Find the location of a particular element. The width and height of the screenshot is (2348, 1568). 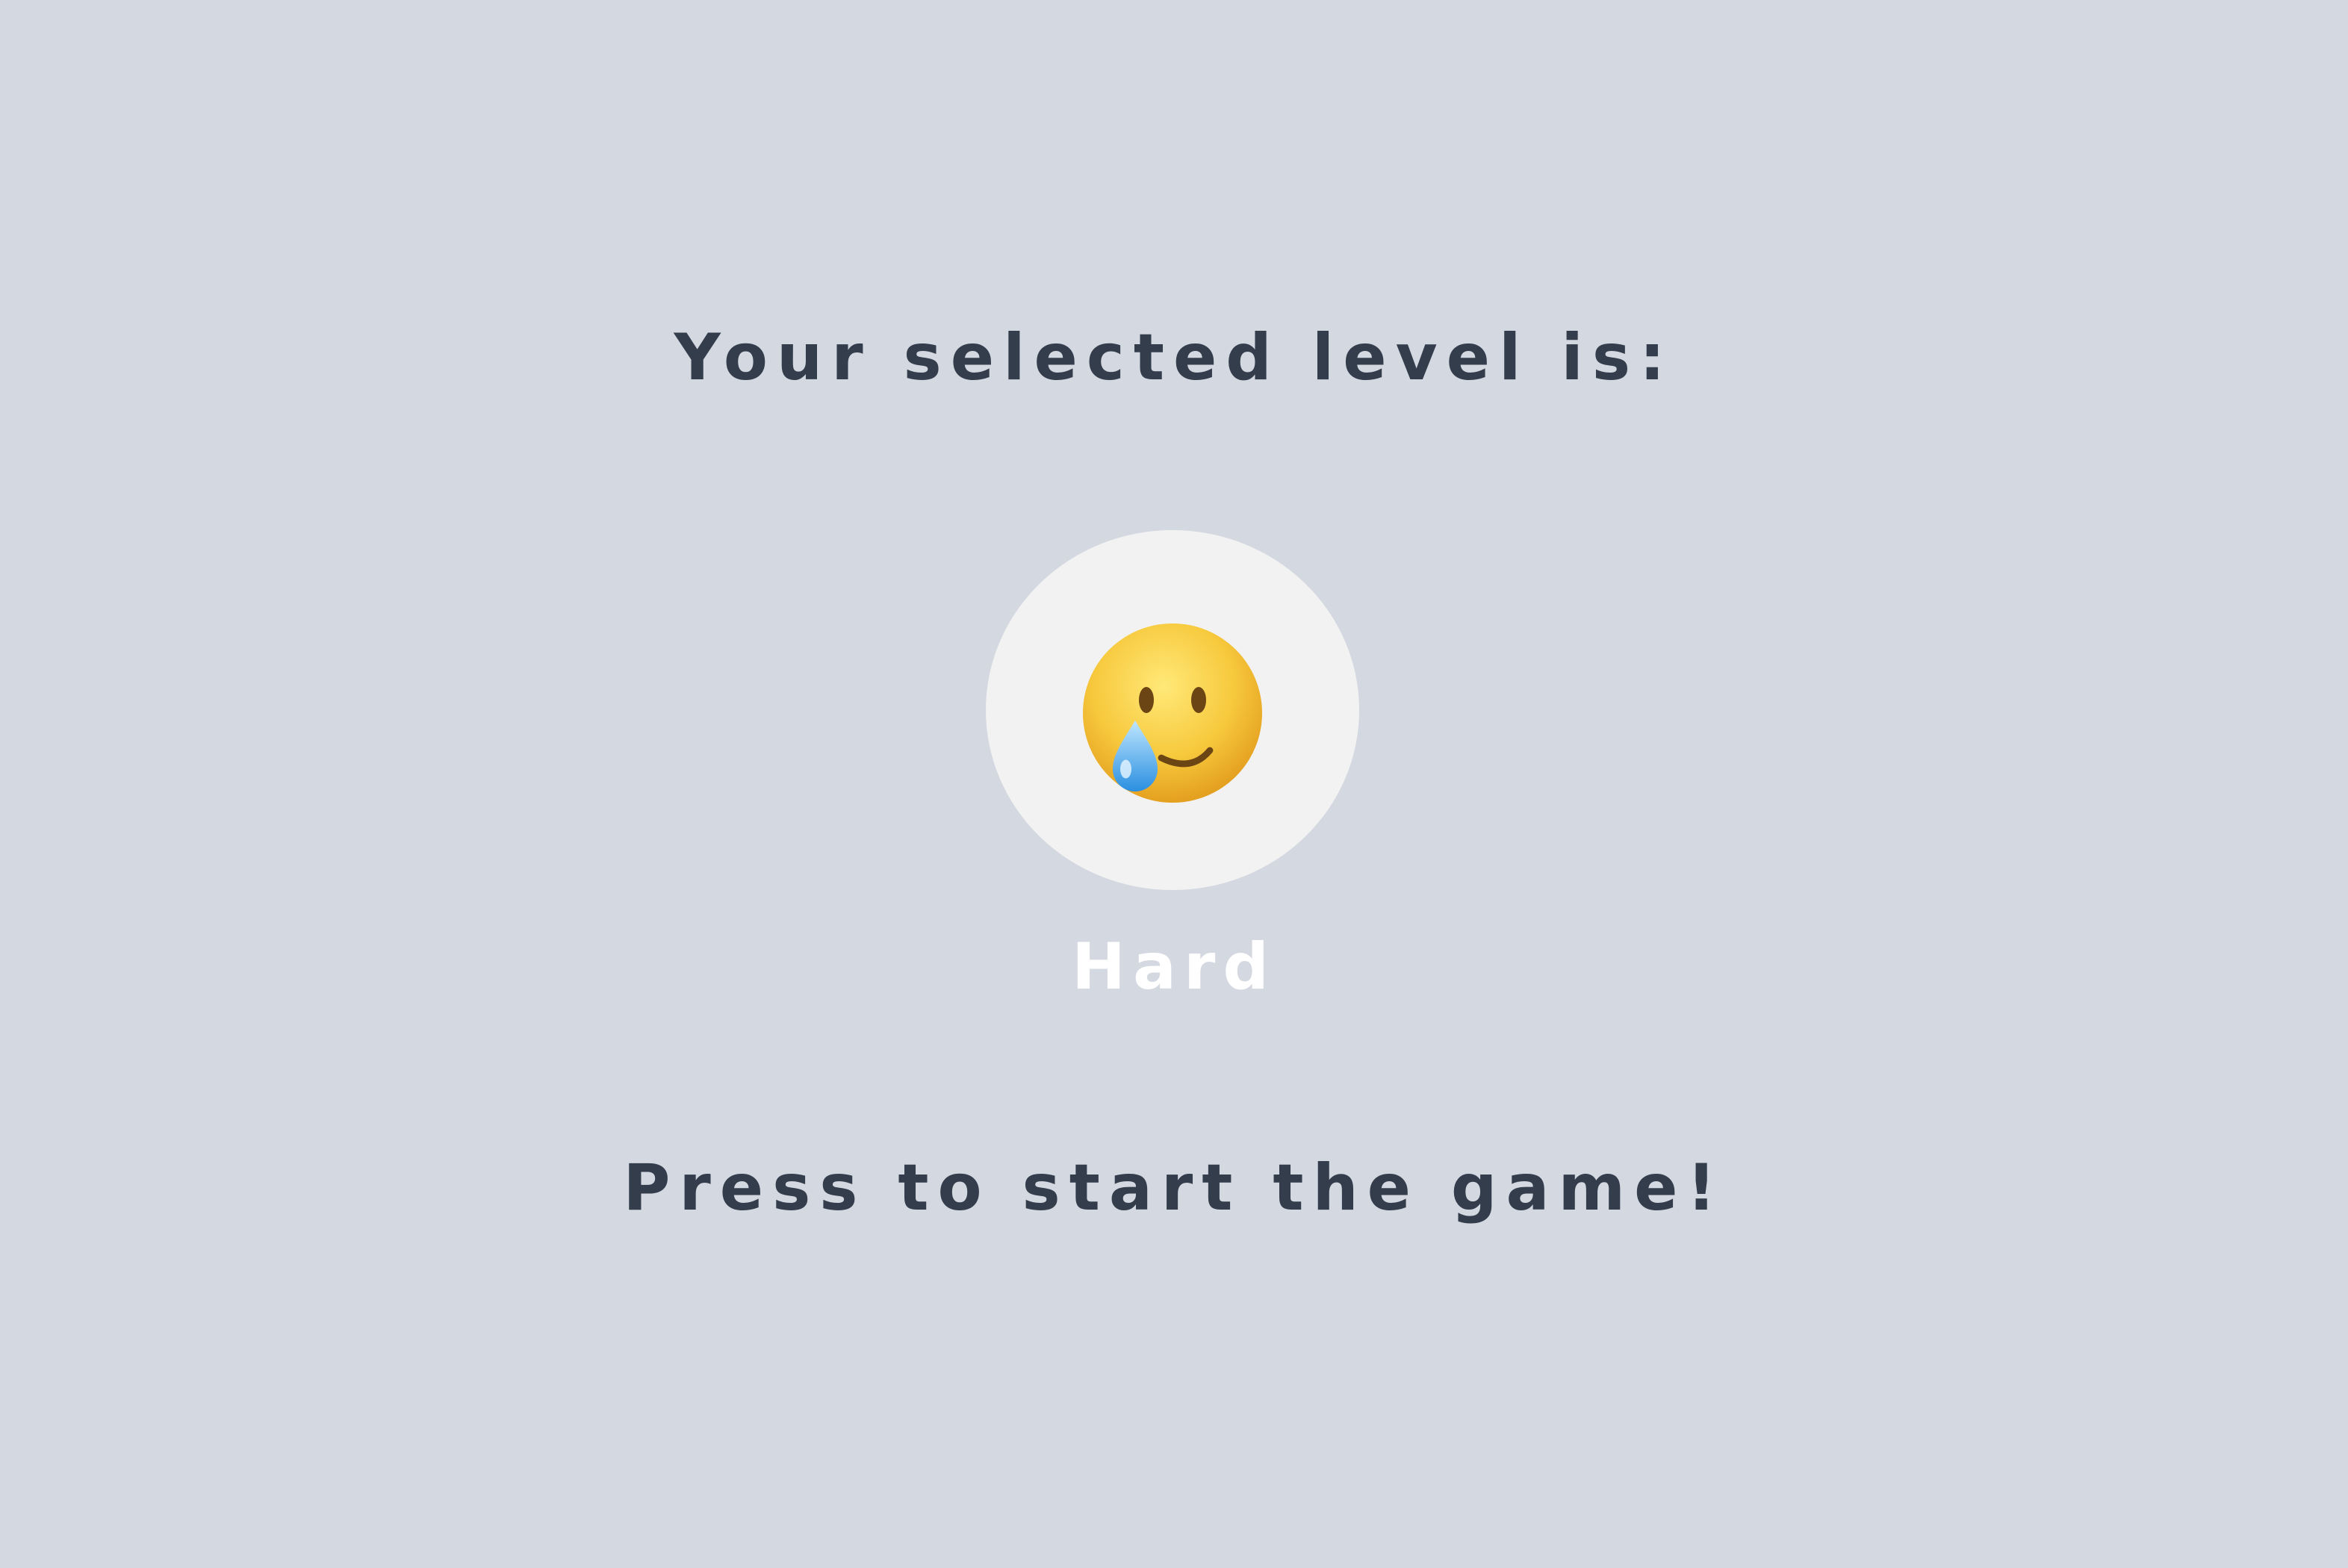

level-title: Your selected level is: is located at coordinates (1174, 357).